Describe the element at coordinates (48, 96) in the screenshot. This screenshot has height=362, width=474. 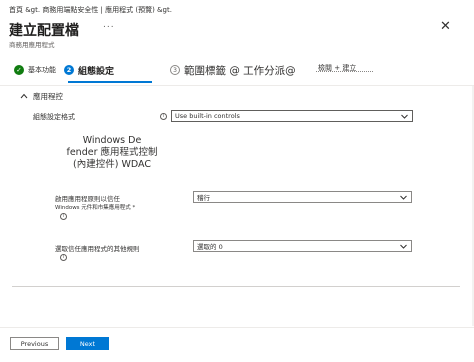
I see `section-title: 應用程控` at that location.